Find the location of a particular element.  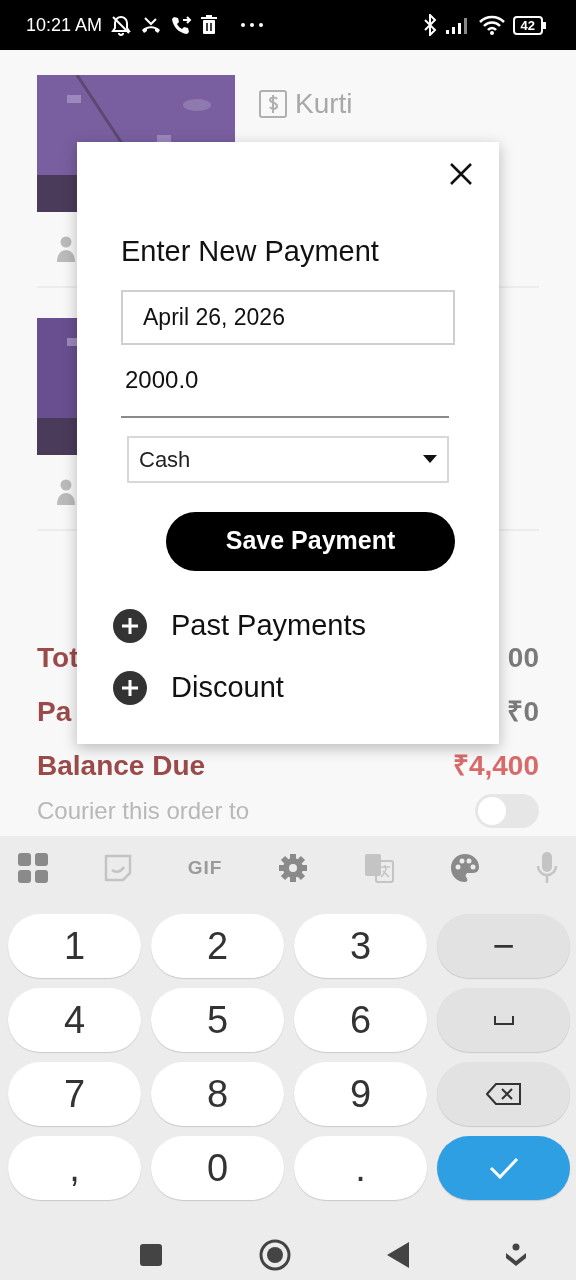

total-label: Balance Due is located at coordinates (121, 766).